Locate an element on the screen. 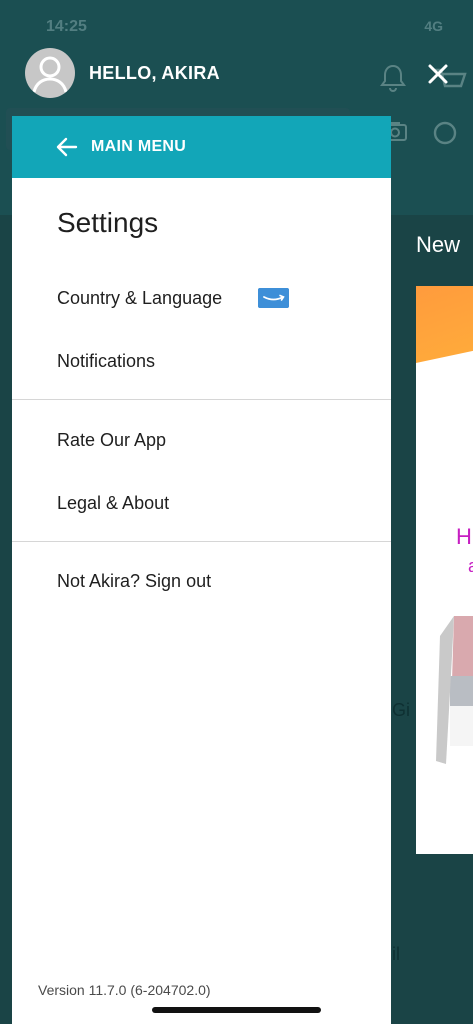  main-menu-back-button: MAIN MENU is located at coordinates (201, 147).